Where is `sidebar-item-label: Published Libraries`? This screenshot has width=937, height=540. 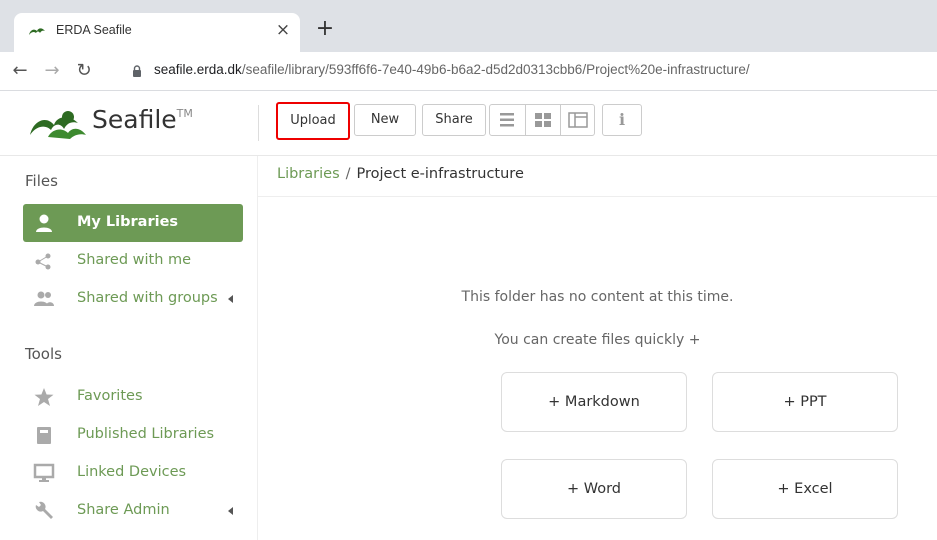 sidebar-item-label: Published Libraries is located at coordinates (146, 434).